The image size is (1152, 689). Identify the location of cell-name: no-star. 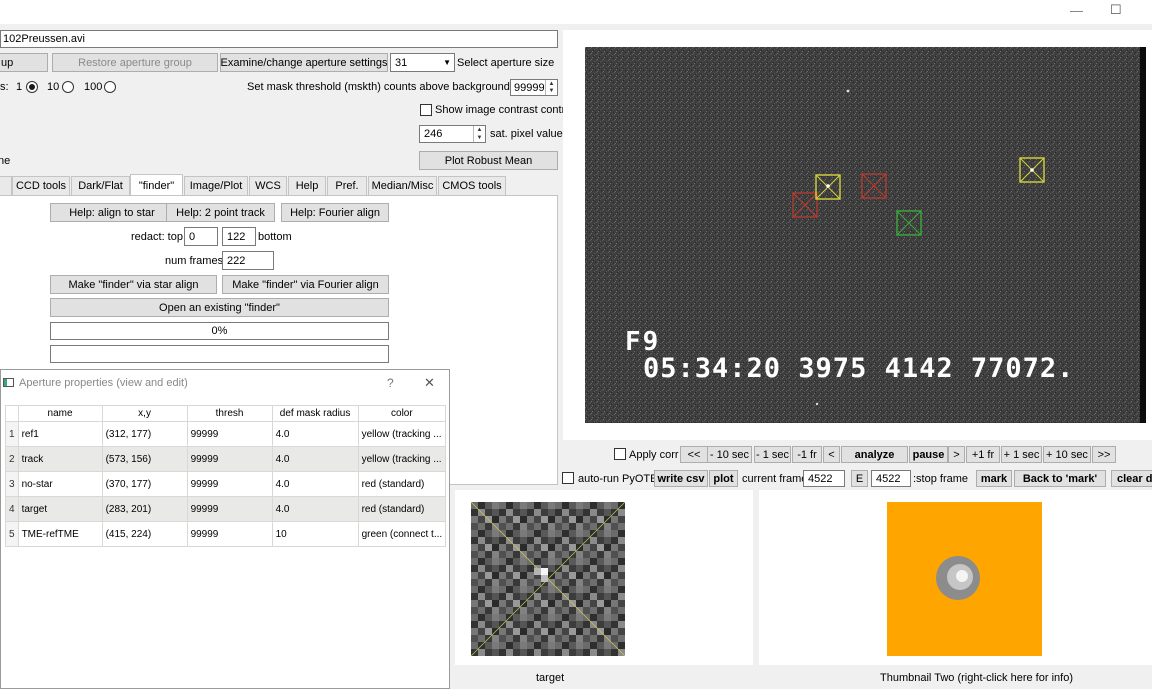
(60, 484).